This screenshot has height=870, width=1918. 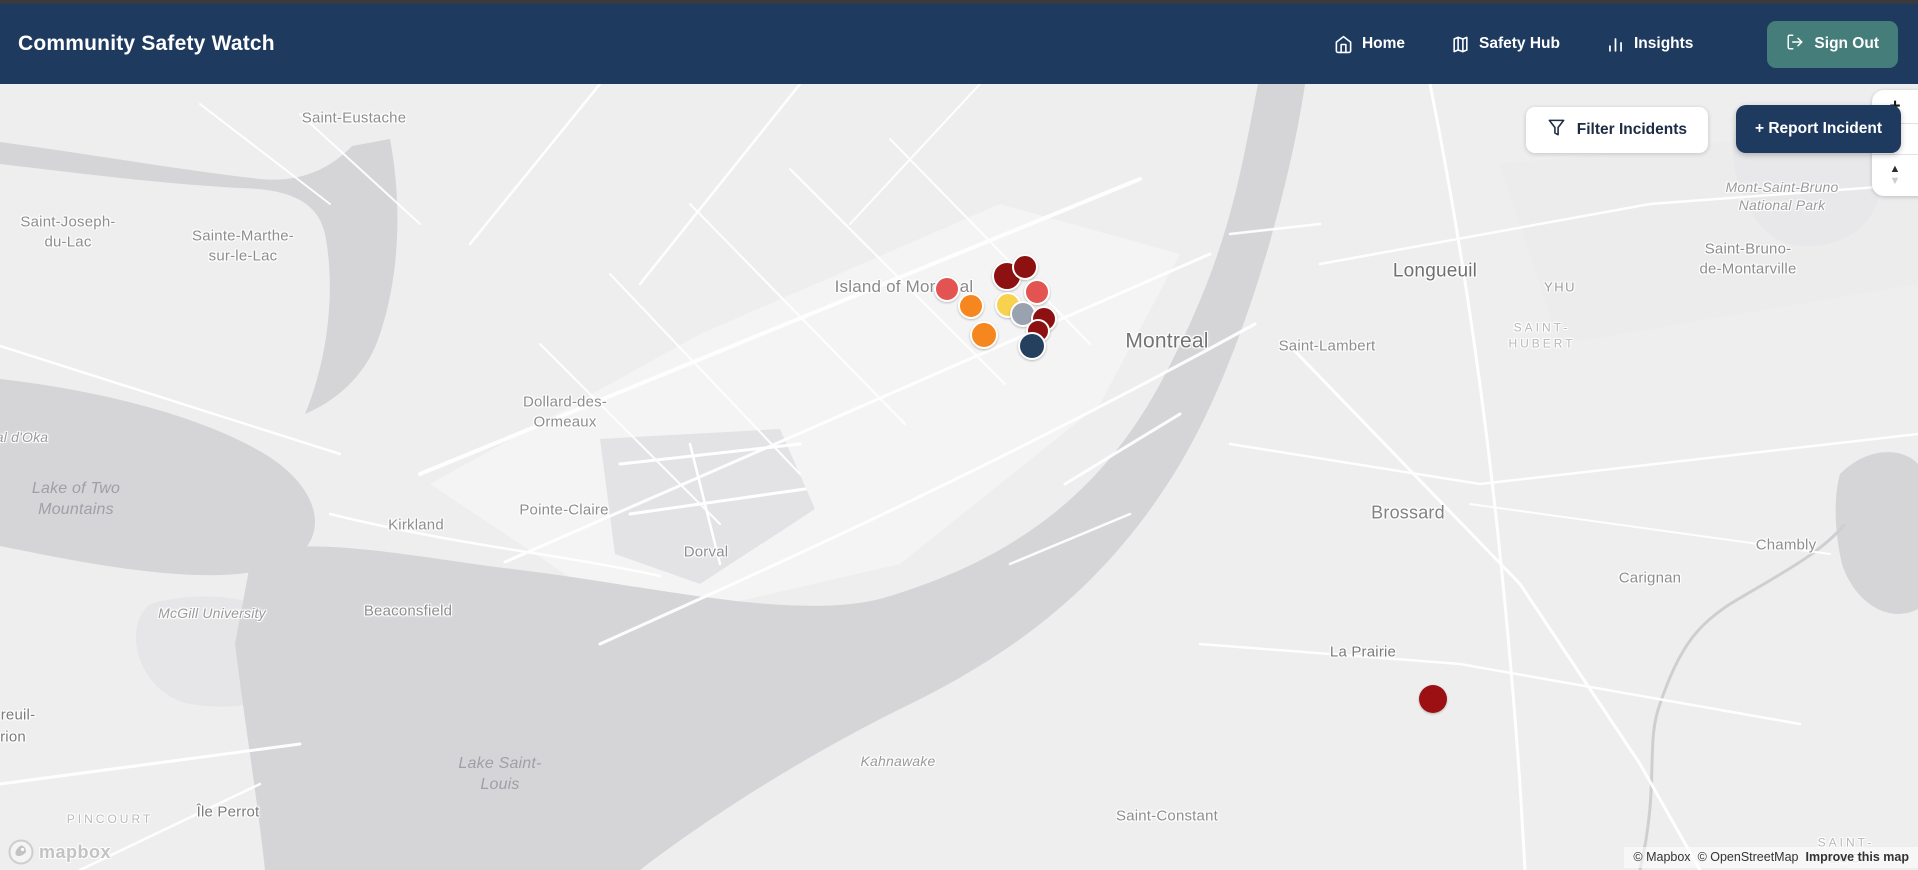 I want to click on mapbox-logo-text: mapbox, so click(x=75, y=851).